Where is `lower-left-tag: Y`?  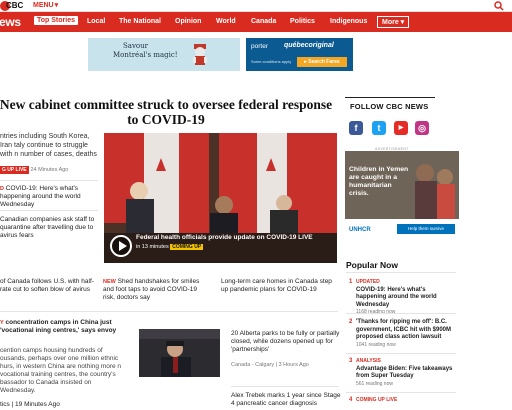
lower-left-tag: Y is located at coordinates (2, 323).